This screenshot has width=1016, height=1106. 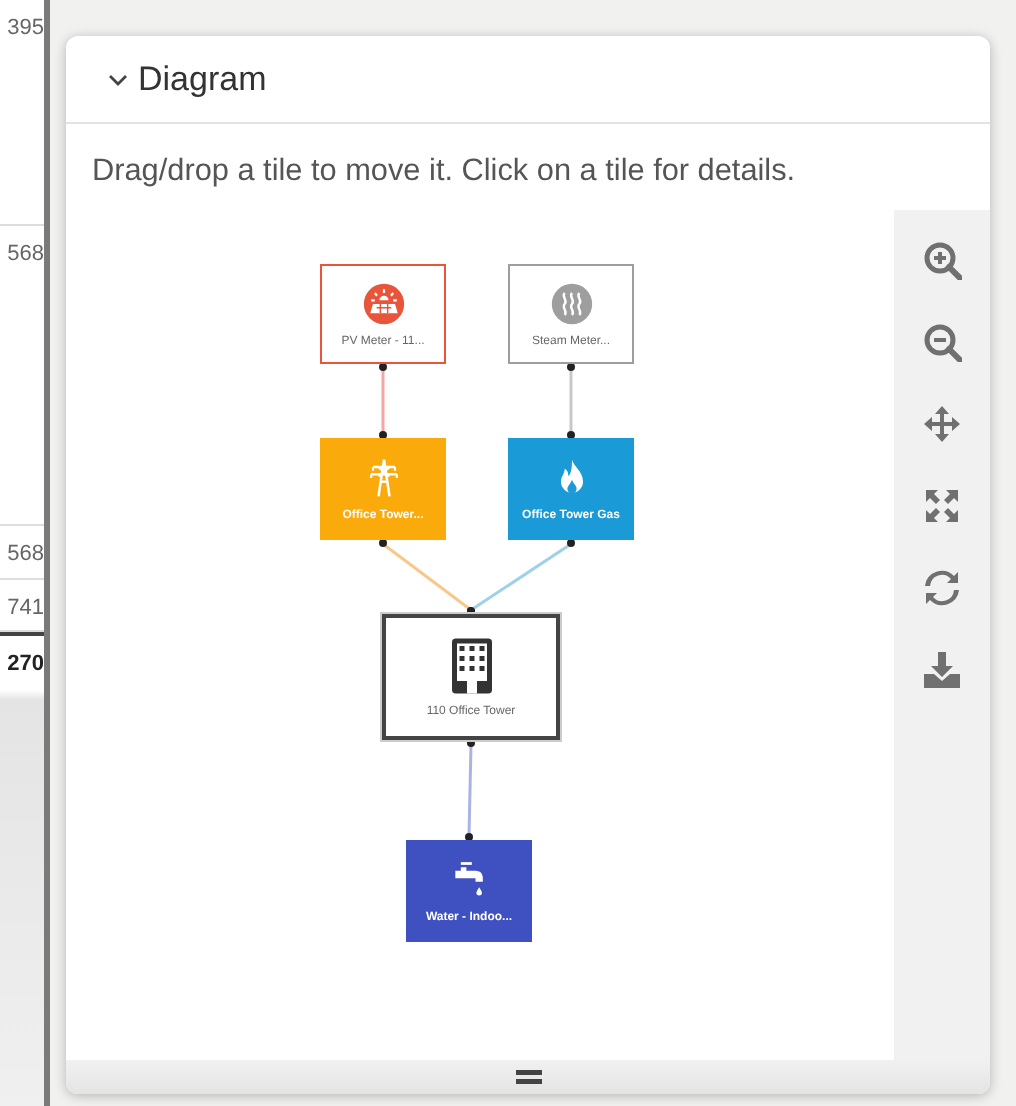 What do you see at coordinates (383, 303) in the screenshot?
I see `solar-panel-icon` at bounding box center [383, 303].